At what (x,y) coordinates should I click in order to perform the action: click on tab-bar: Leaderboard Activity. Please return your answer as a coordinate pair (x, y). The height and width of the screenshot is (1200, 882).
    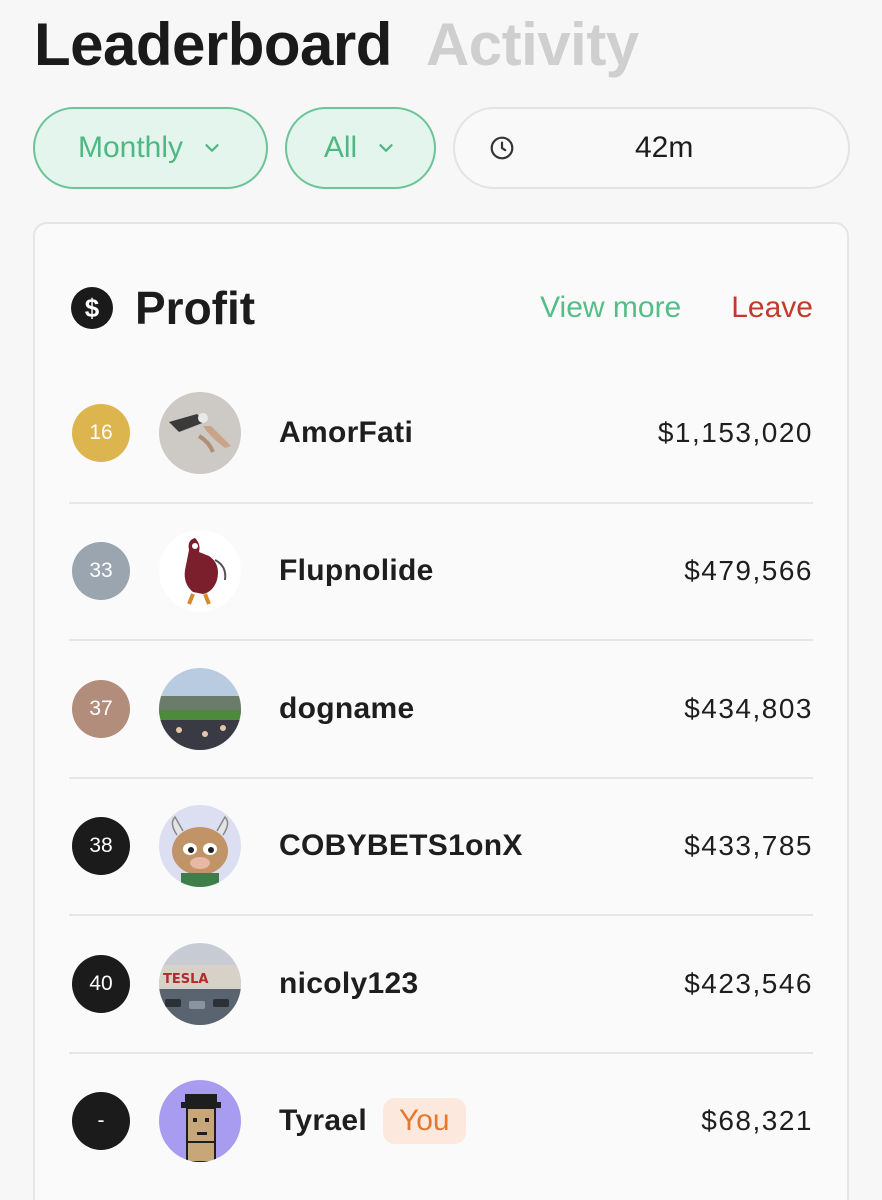
    Looking at the image, I should click on (336, 45).